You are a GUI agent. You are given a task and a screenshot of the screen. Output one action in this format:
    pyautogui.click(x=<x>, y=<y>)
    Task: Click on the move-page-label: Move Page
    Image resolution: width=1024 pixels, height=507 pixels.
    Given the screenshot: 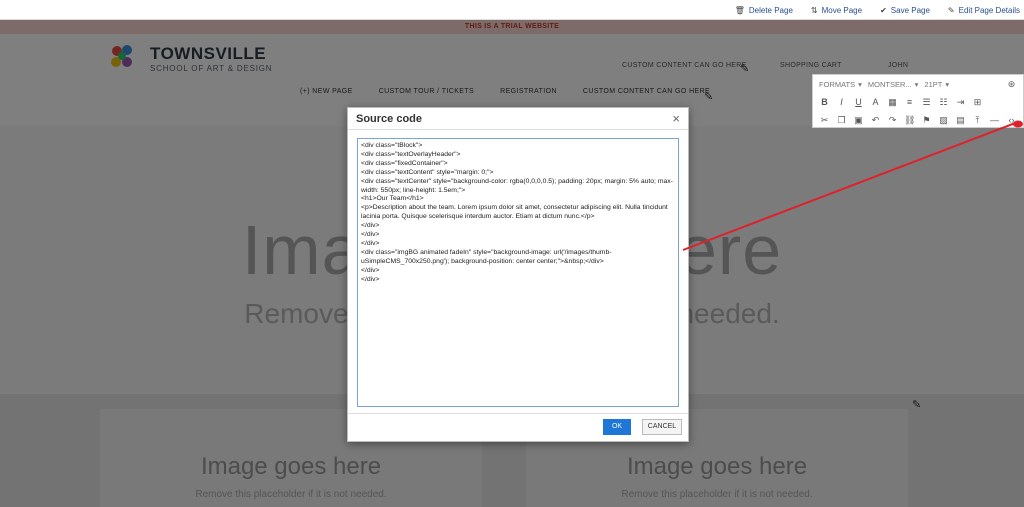 What is the action you would take?
    pyautogui.click(x=842, y=10)
    